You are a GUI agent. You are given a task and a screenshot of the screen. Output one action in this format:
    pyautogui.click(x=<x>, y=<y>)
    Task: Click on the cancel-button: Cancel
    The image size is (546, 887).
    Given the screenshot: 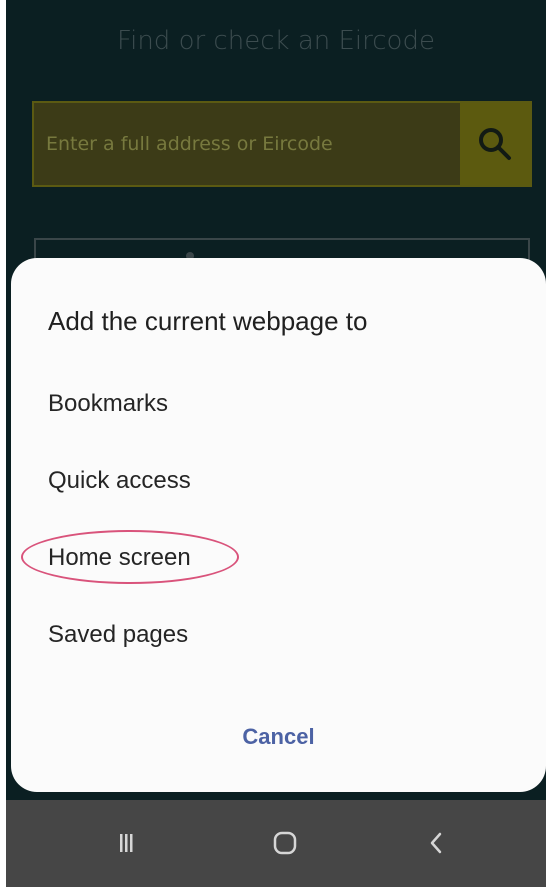 What is the action you would take?
    pyautogui.click(x=278, y=737)
    